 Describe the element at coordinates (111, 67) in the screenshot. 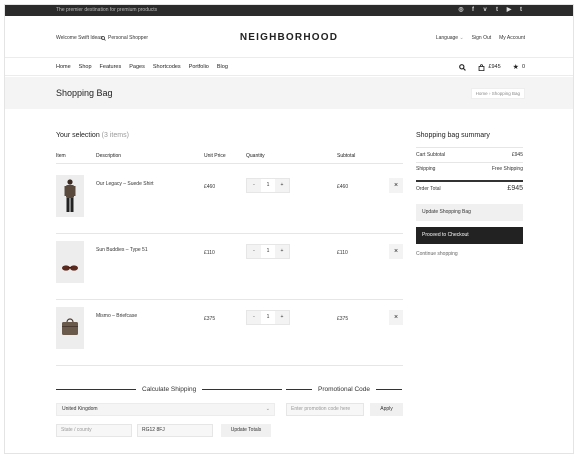

I see `nav-item-features: Features` at that location.